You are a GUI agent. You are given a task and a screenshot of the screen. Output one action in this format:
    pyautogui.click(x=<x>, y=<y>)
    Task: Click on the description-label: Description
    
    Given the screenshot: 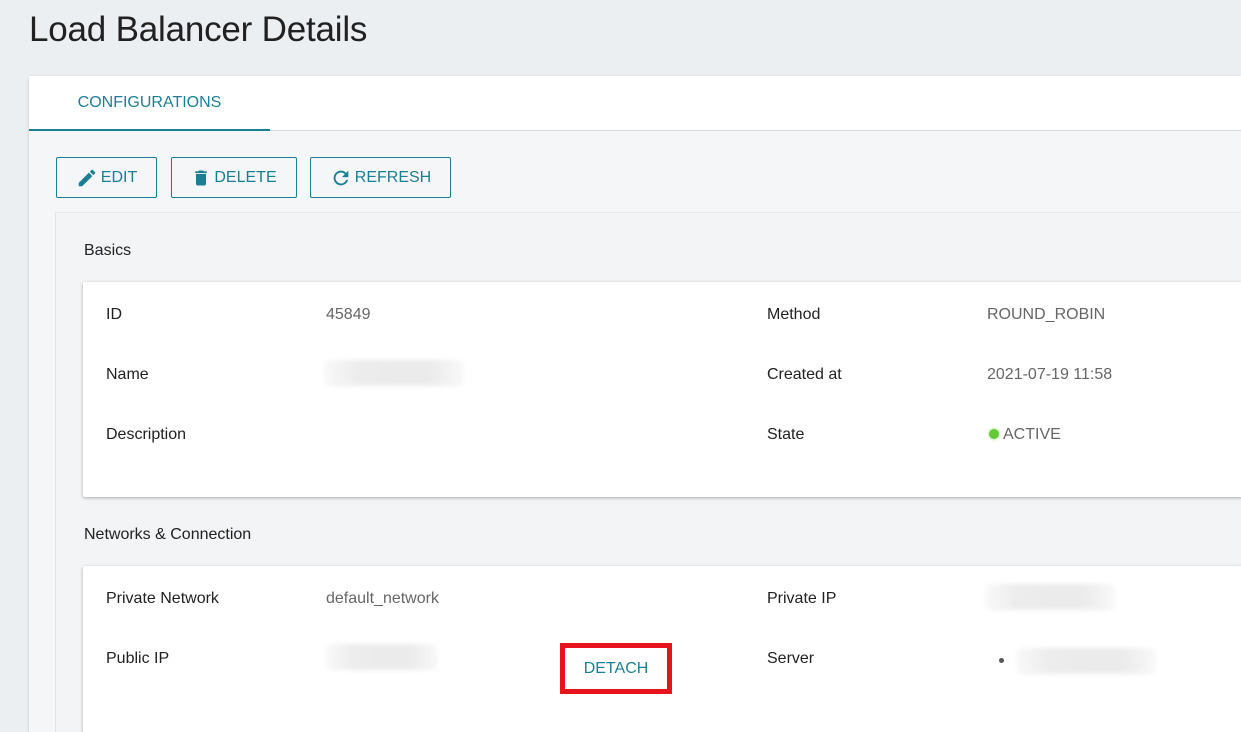 What is the action you would take?
    pyautogui.click(x=146, y=434)
    